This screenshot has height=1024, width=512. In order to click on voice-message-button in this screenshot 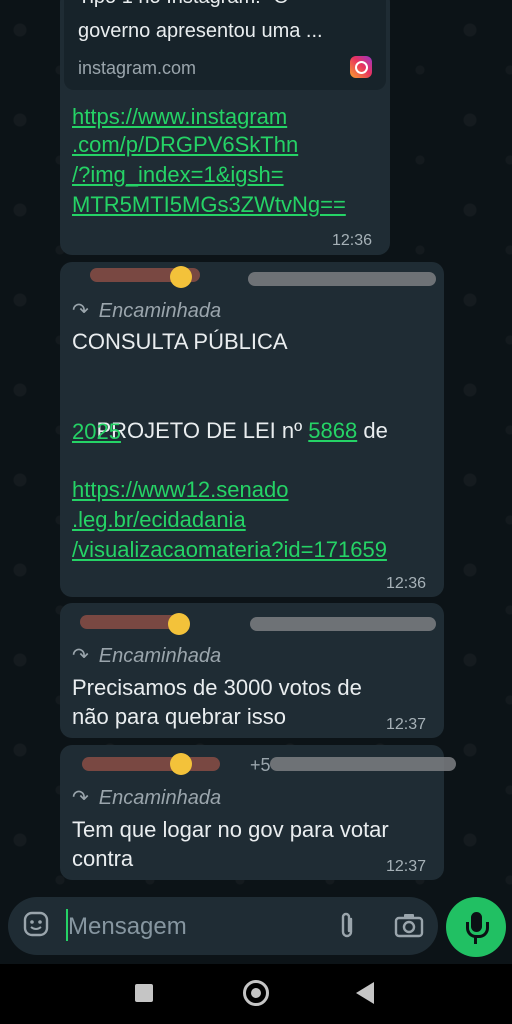, I will do `click(476, 927)`.